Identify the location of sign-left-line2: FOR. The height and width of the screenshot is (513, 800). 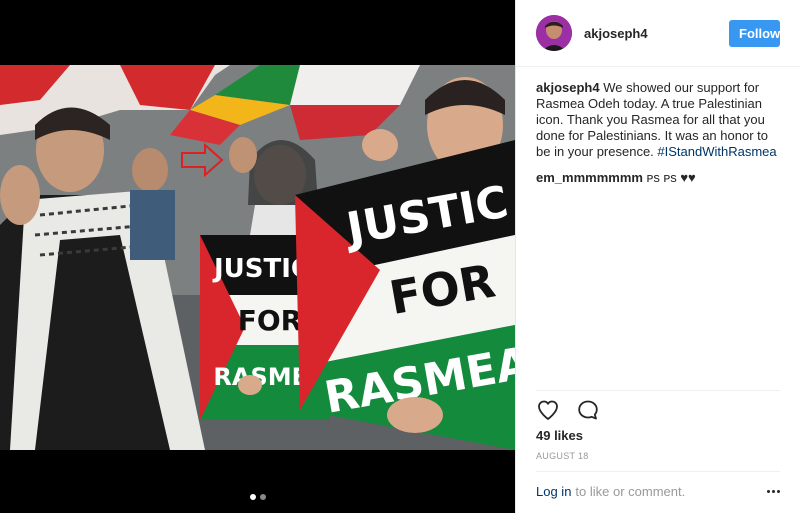
(270, 320).